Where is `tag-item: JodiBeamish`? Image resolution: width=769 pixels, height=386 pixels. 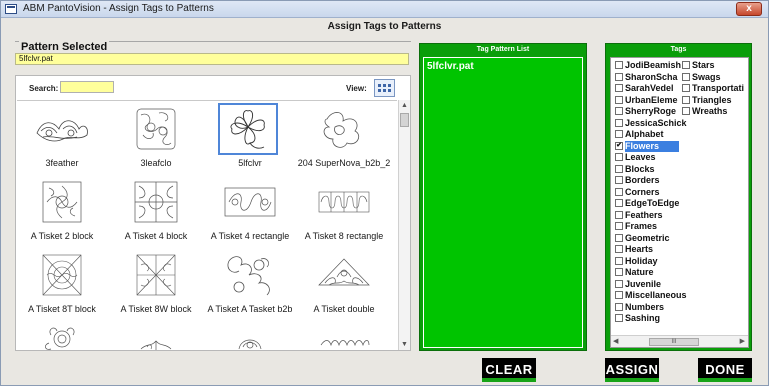
tag-item: JodiBeamish is located at coordinates (648, 65).